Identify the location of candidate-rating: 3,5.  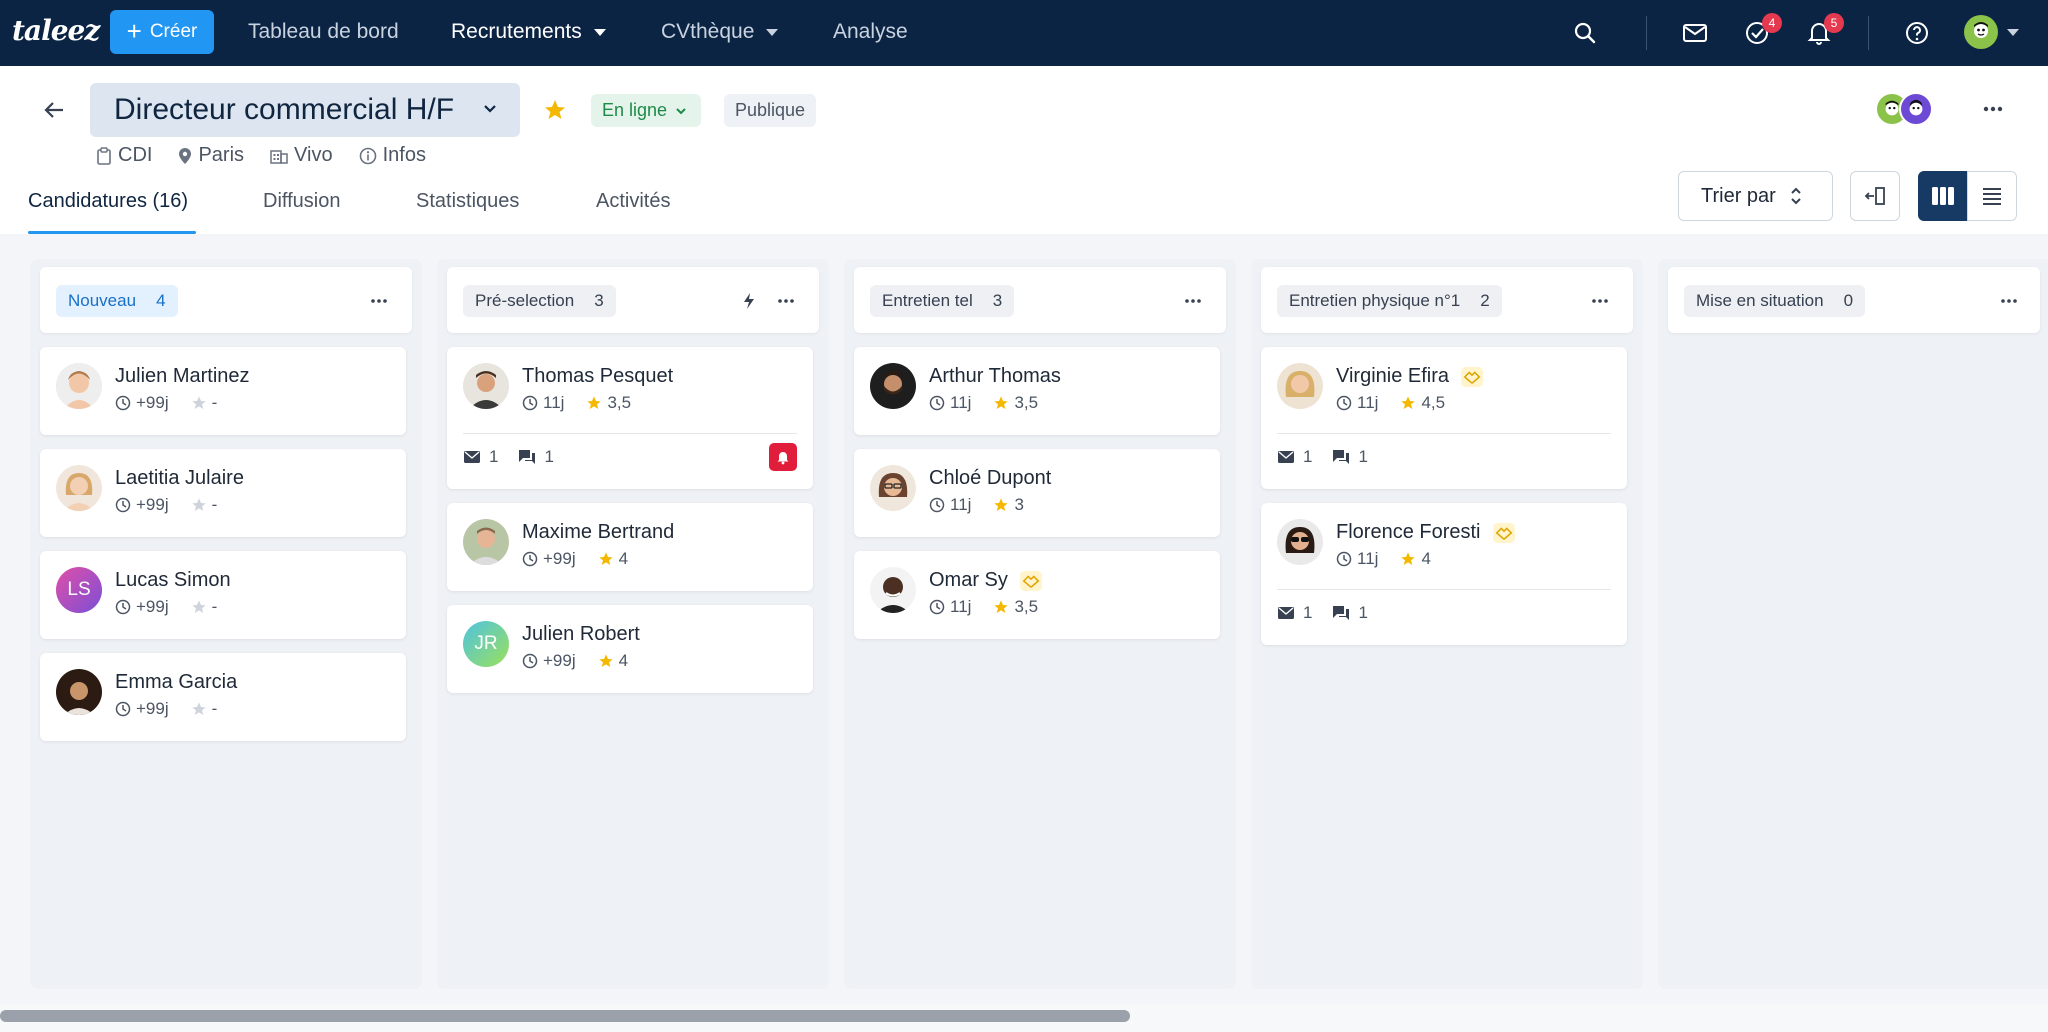
(1015, 607).